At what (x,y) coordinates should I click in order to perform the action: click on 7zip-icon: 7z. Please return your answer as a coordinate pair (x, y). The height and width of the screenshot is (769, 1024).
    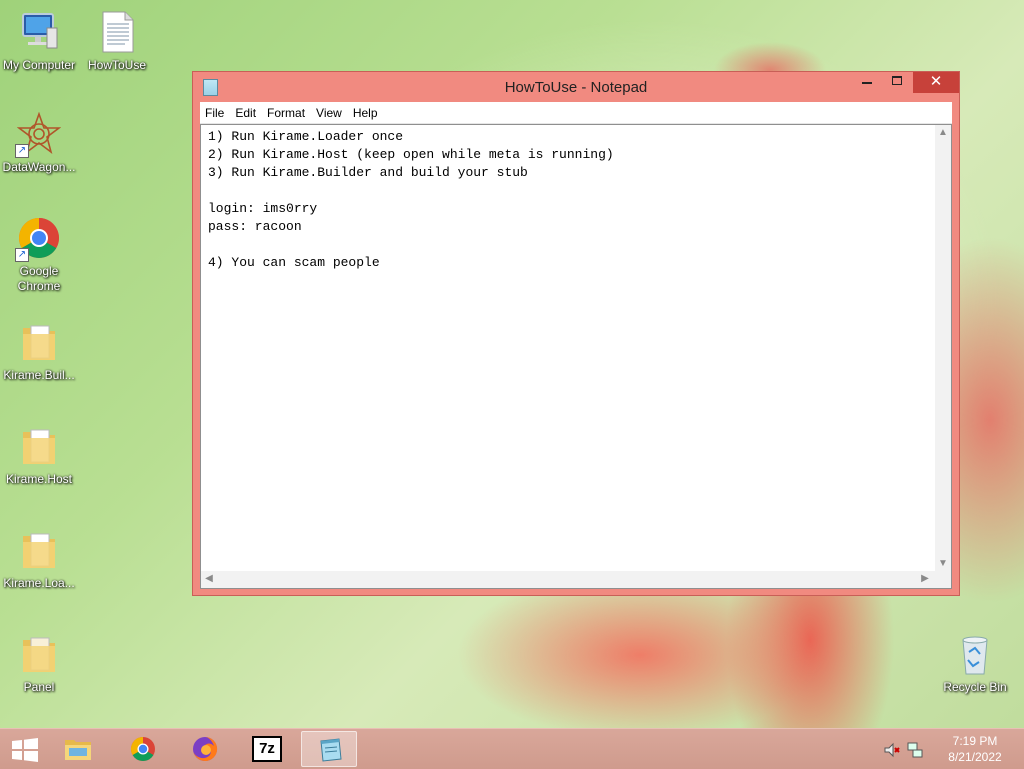
    Looking at the image, I should click on (267, 749).